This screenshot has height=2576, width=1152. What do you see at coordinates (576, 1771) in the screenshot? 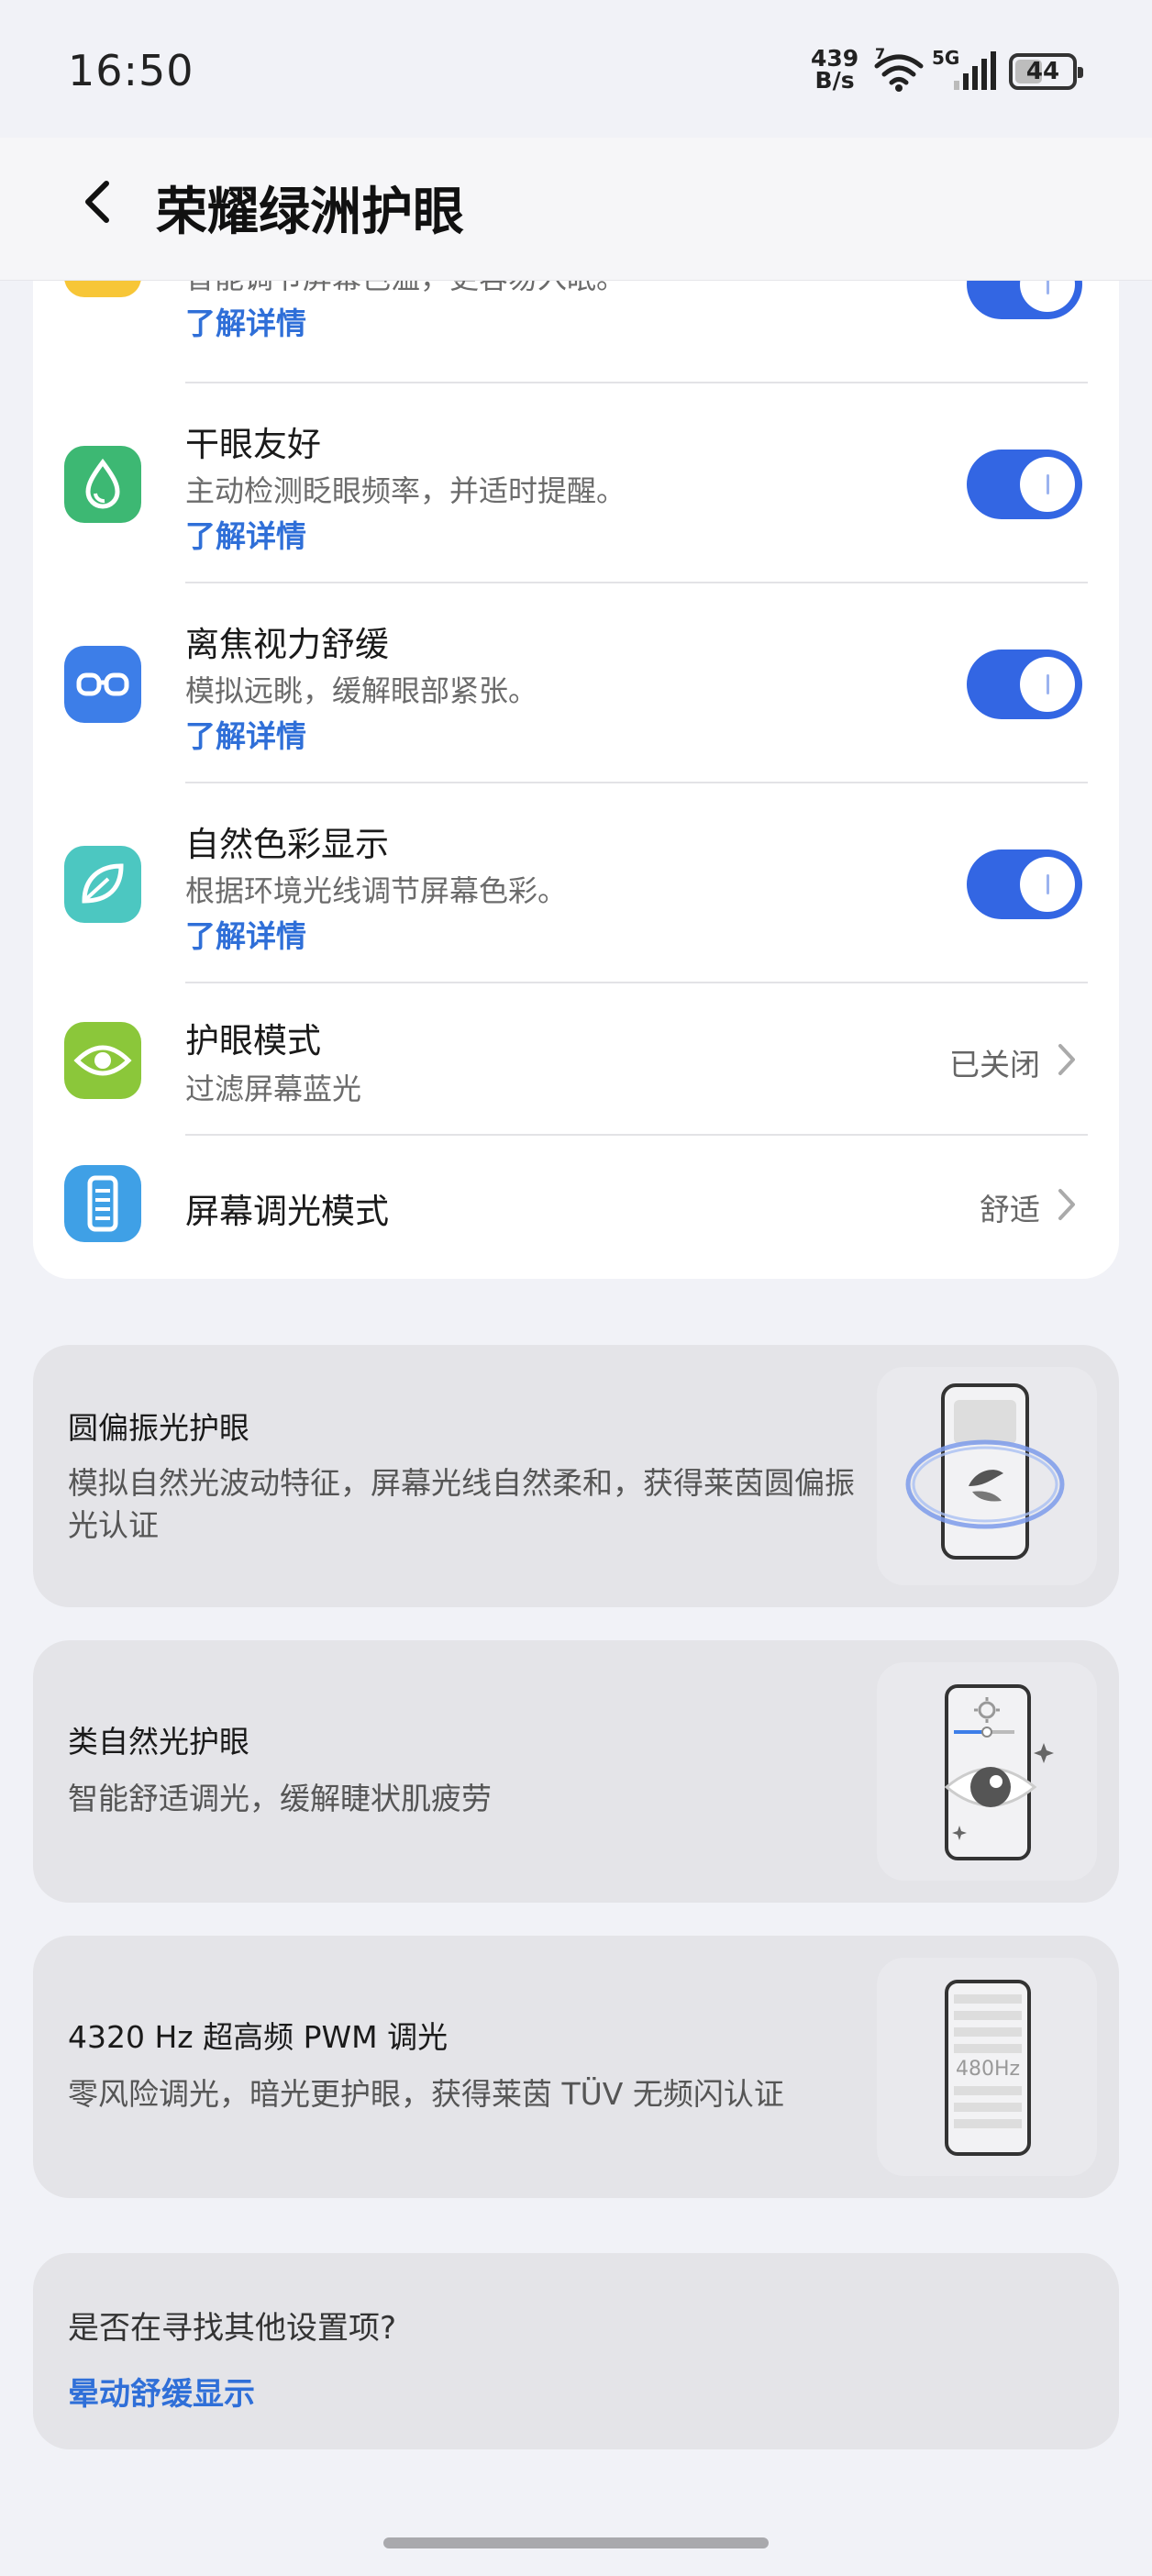
I see `feature-card-natural-light: 类自然光护眼 智能舒适调光，缓解睫状肌疲劳` at bounding box center [576, 1771].